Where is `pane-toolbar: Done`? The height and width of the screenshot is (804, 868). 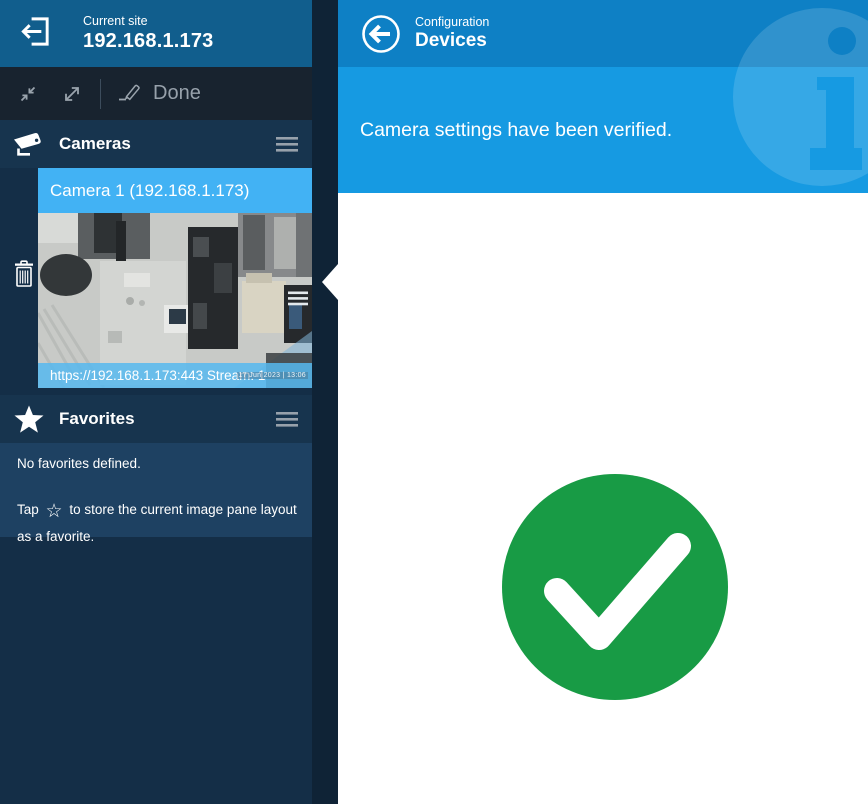 pane-toolbar: Done is located at coordinates (156, 93).